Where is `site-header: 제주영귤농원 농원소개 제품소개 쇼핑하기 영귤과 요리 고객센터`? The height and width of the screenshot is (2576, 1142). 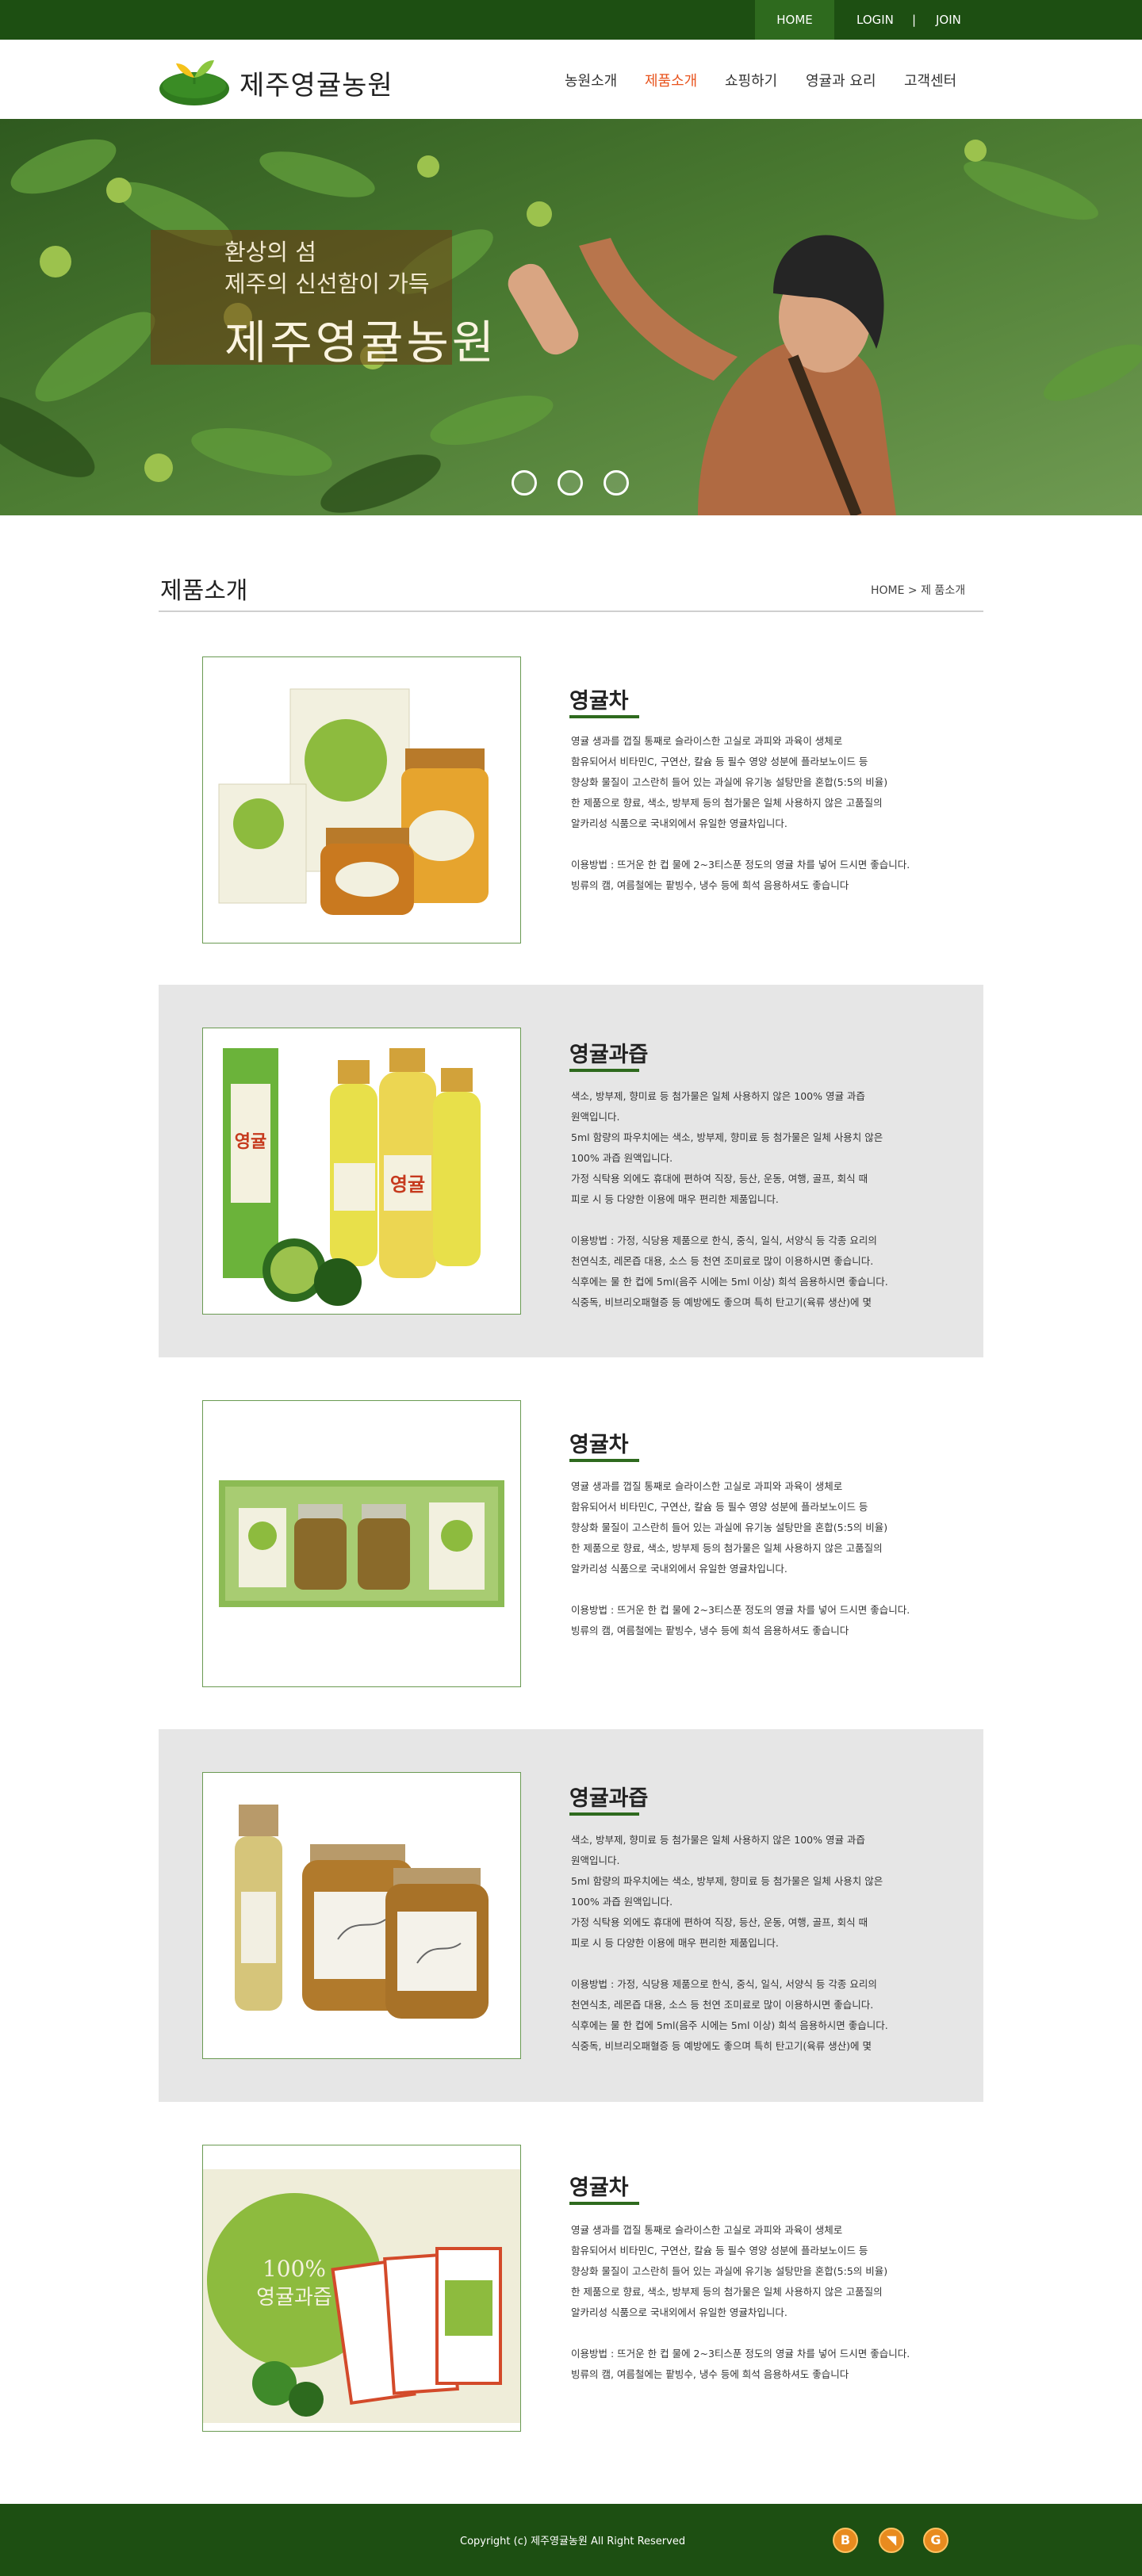 site-header: 제주영귤농원 농원소개 제품소개 쇼핑하기 영귤과 요리 고객센터 is located at coordinates (571, 79).